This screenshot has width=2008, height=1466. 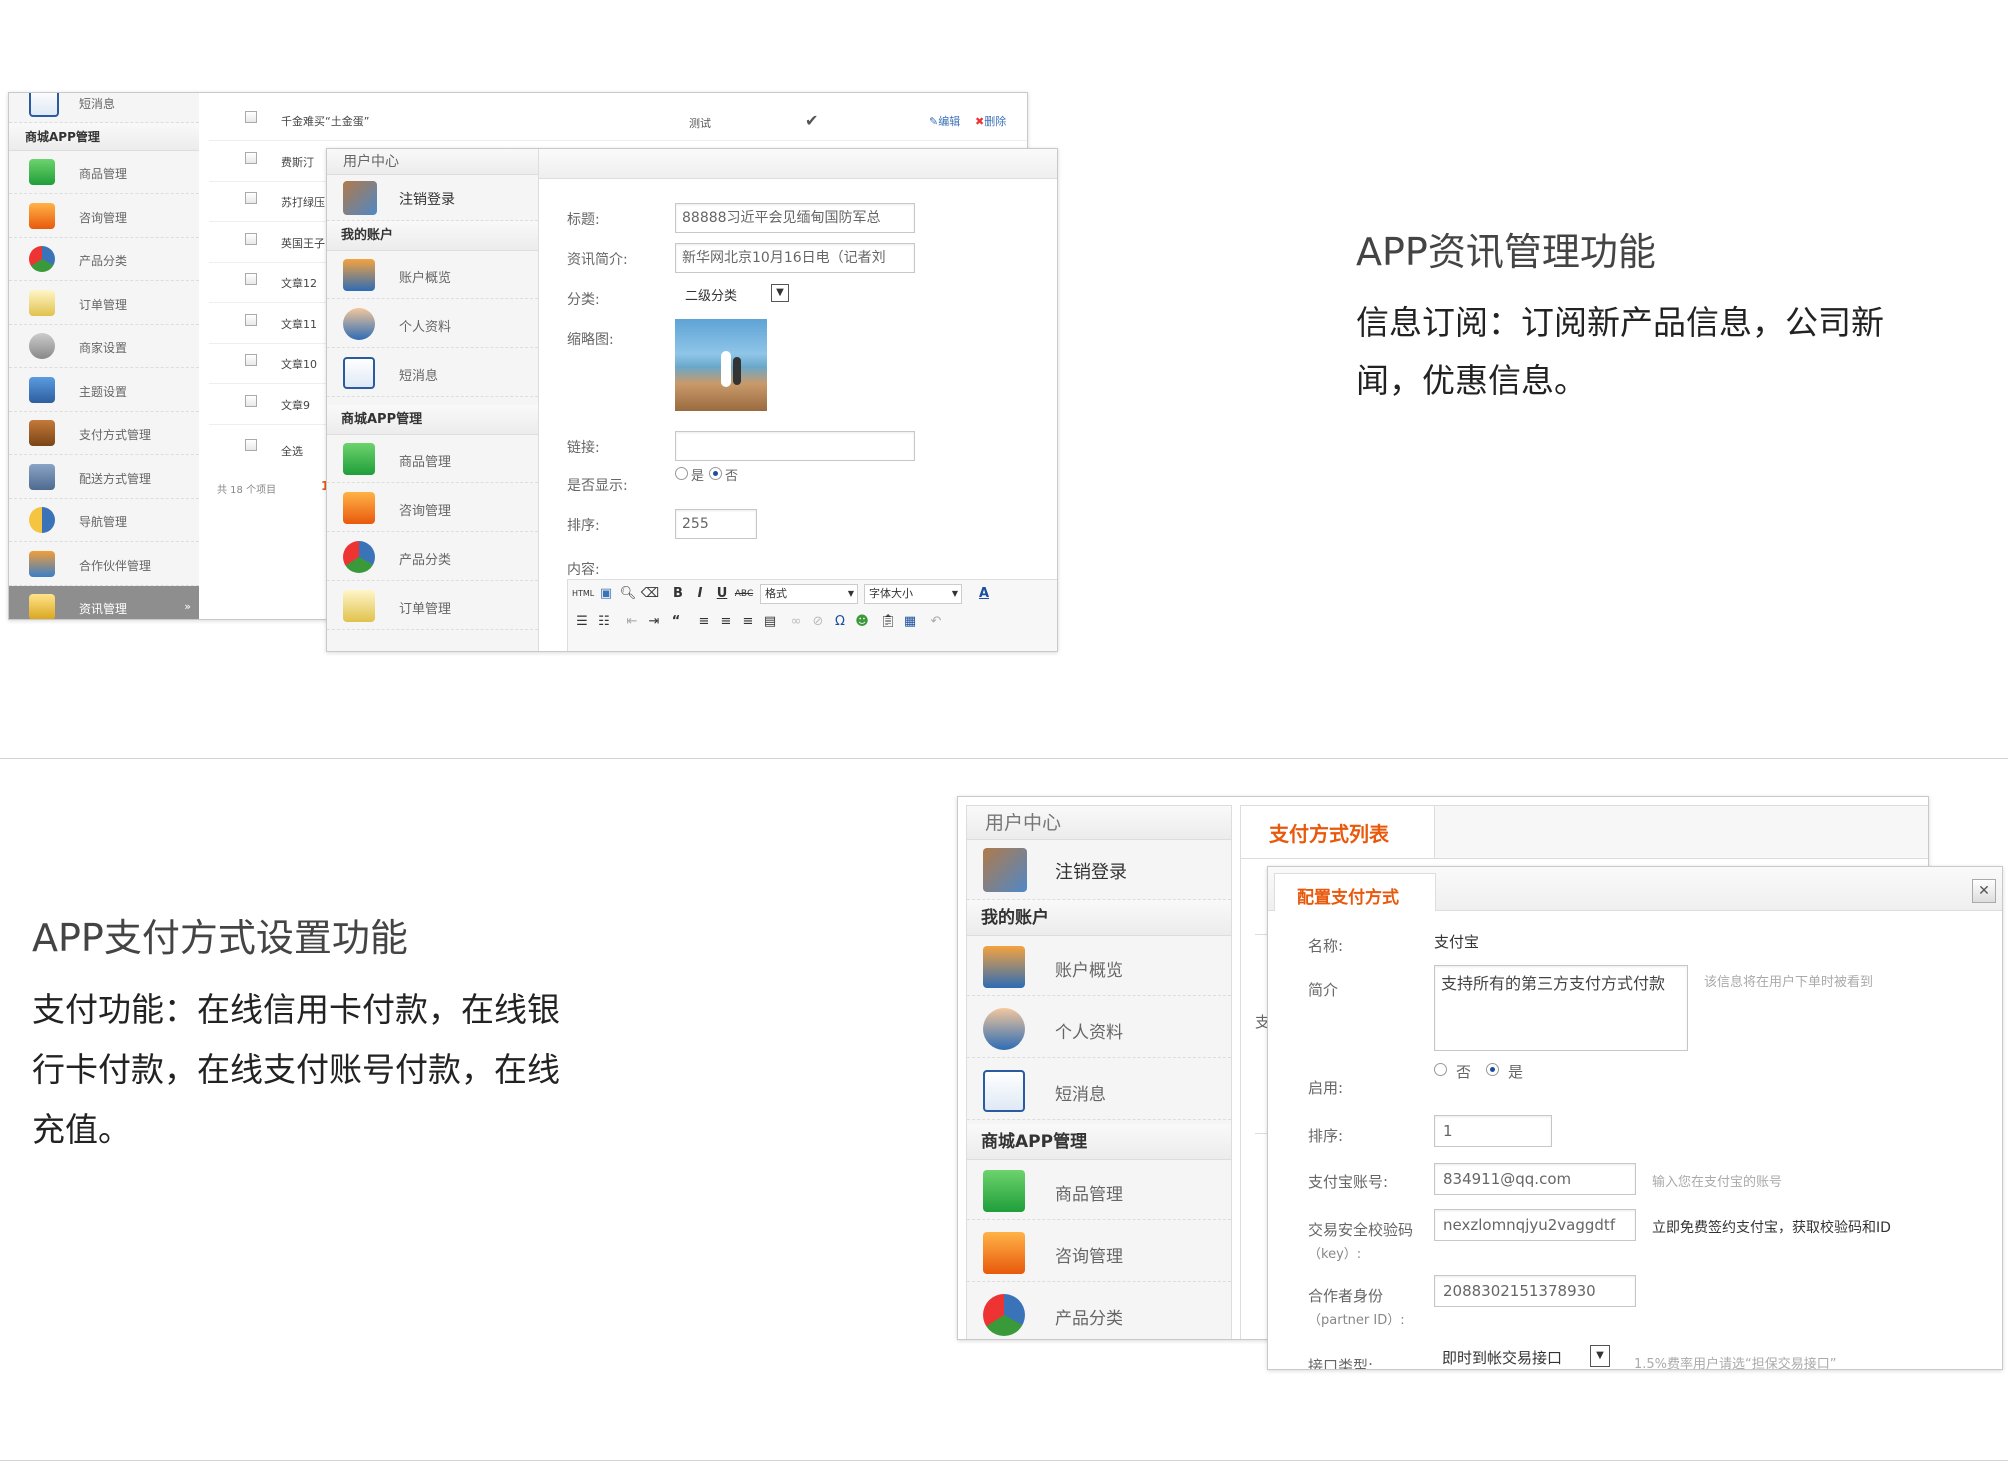 What do you see at coordinates (359, 275) in the screenshot?
I see `home-icon` at bounding box center [359, 275].